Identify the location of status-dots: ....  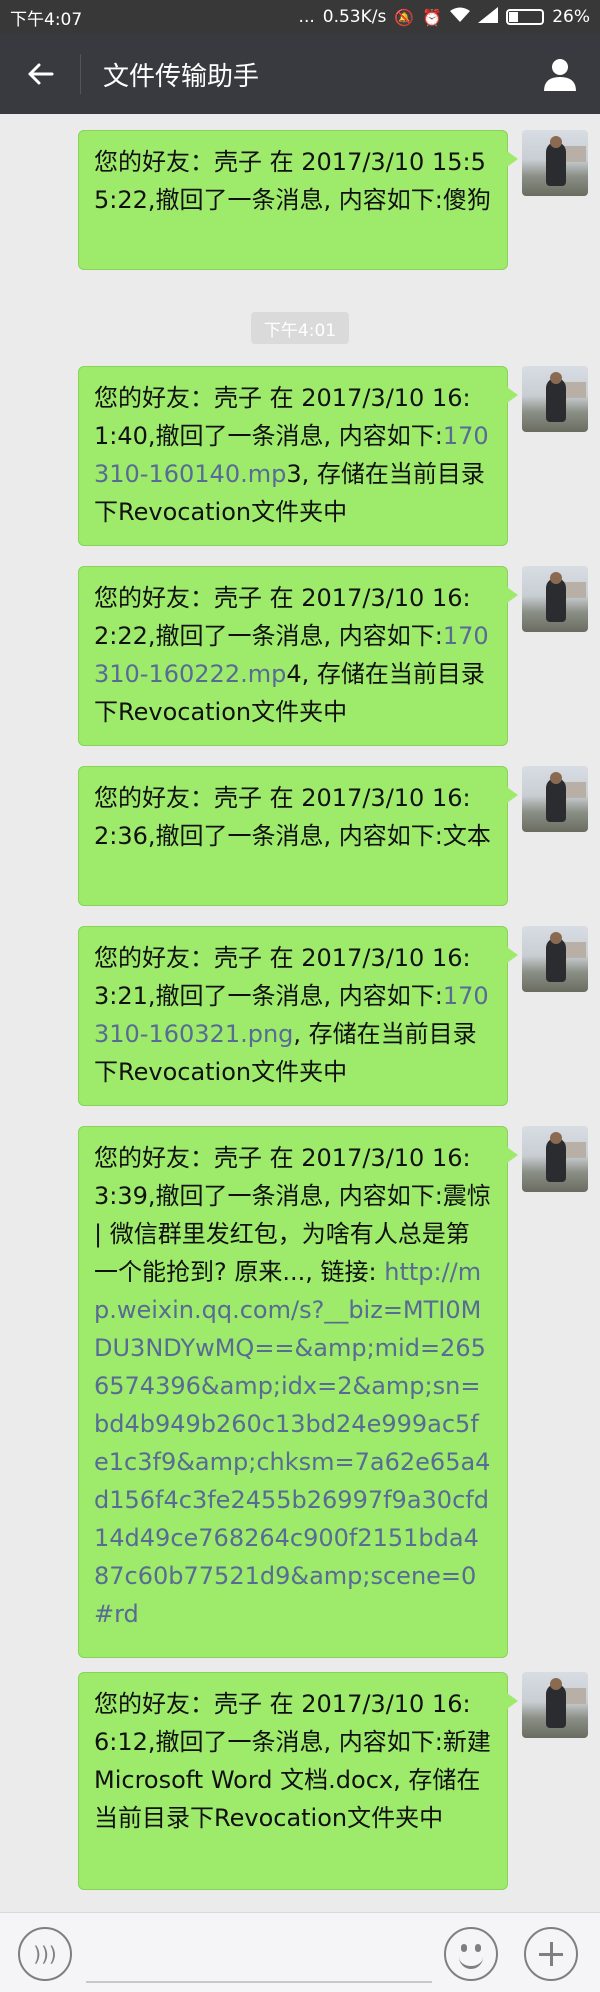
(306, 17).